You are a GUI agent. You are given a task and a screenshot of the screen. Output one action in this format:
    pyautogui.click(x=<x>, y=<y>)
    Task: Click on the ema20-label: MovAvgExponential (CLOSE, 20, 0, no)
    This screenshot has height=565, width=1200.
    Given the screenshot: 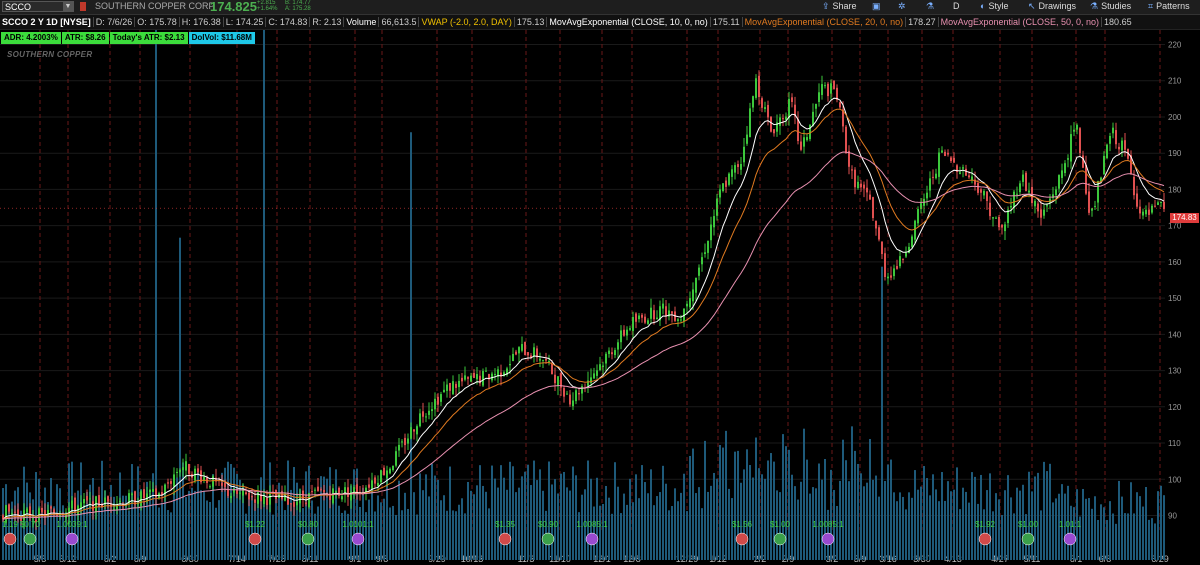 What is the action you would take?
    pyautogui.click(x=823, y=22)
    